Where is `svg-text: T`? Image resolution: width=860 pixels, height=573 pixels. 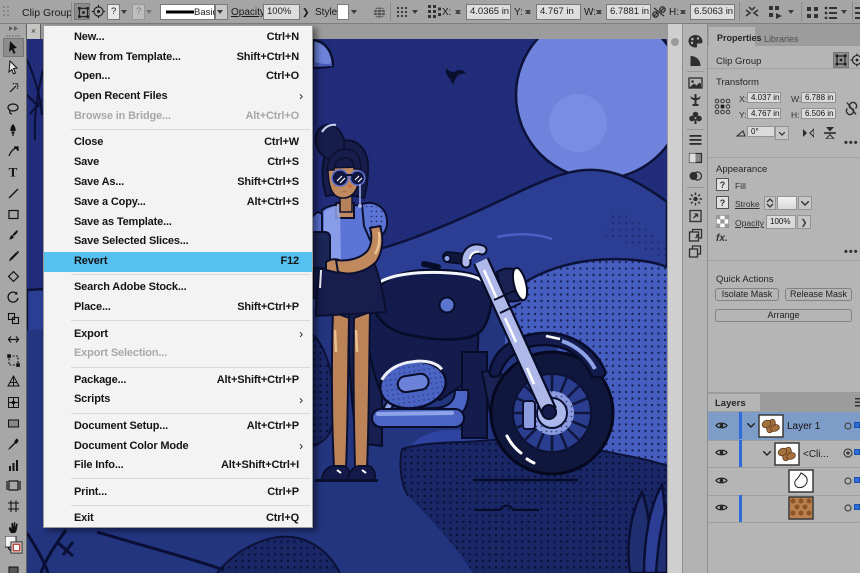
svg-text: T is located at coordinates (13, 172).